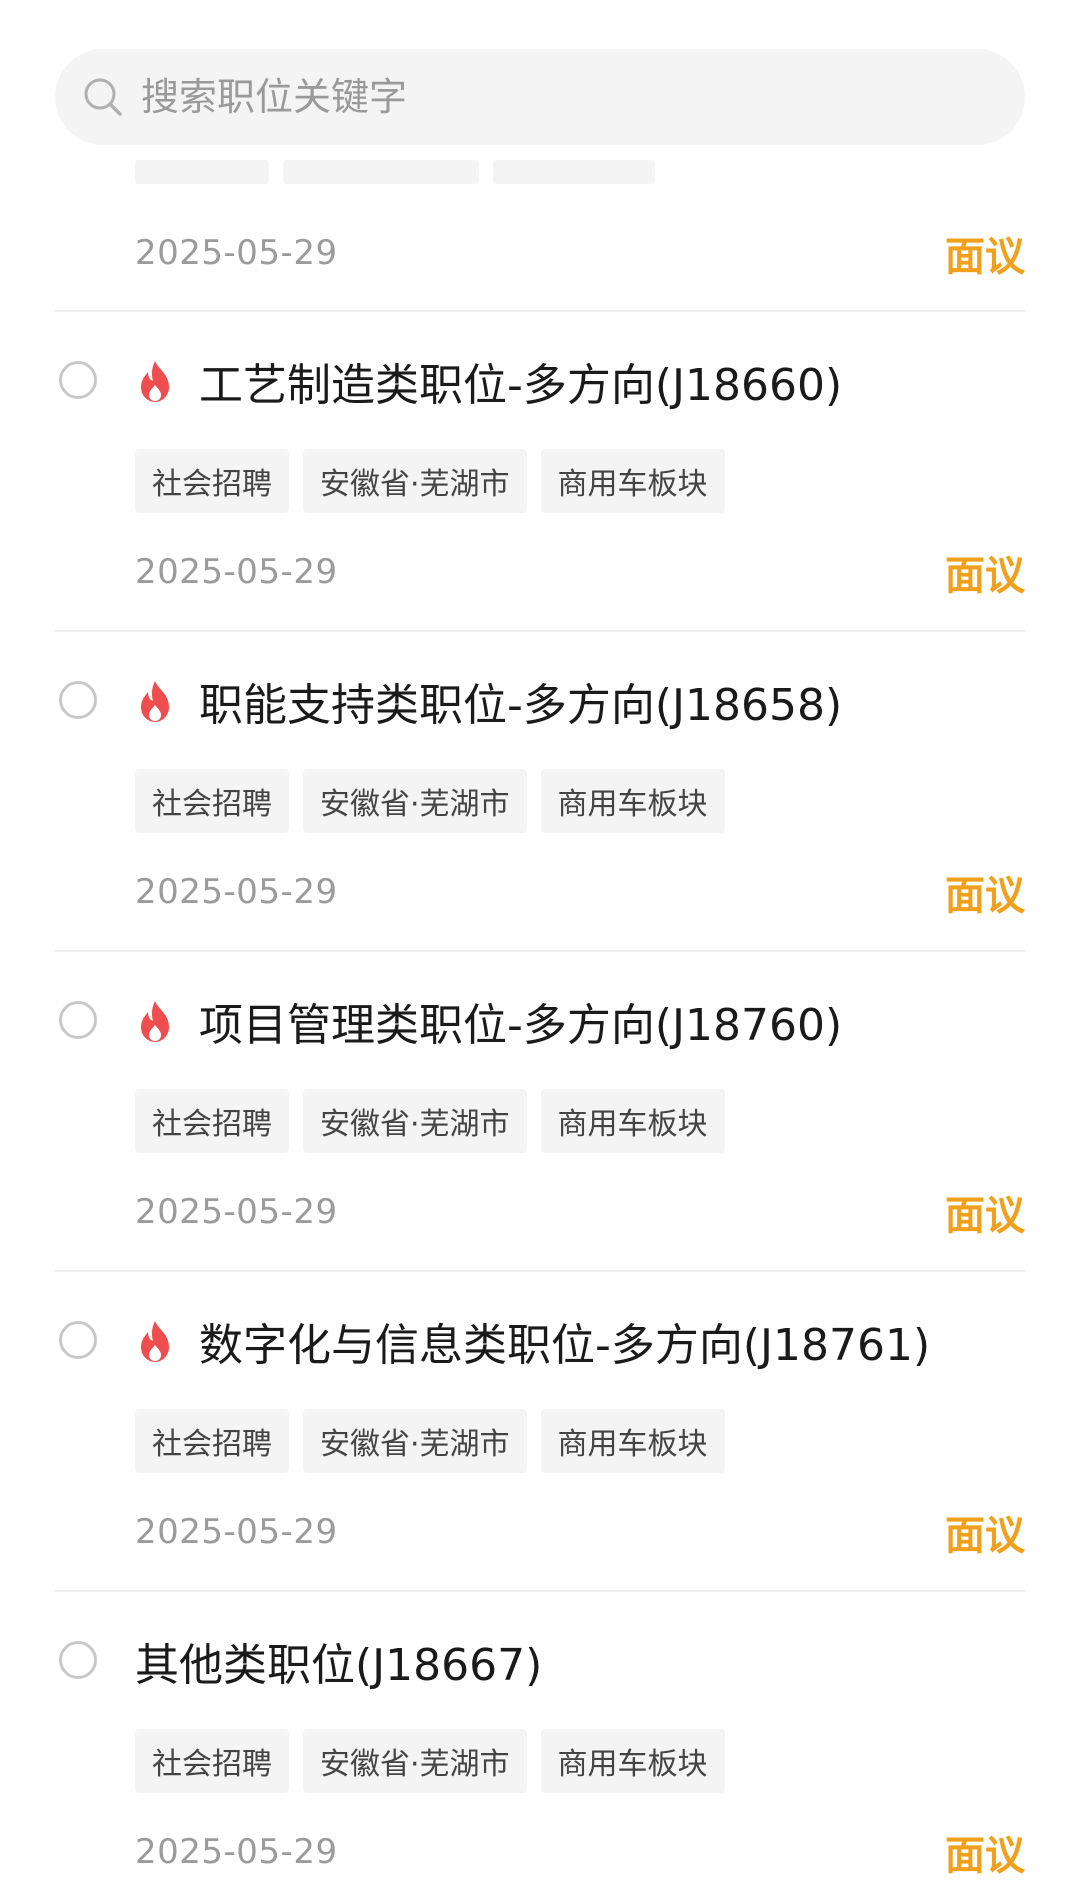 The image size is (1080, 1881). I want to click on search-bar, so click(540, 97).